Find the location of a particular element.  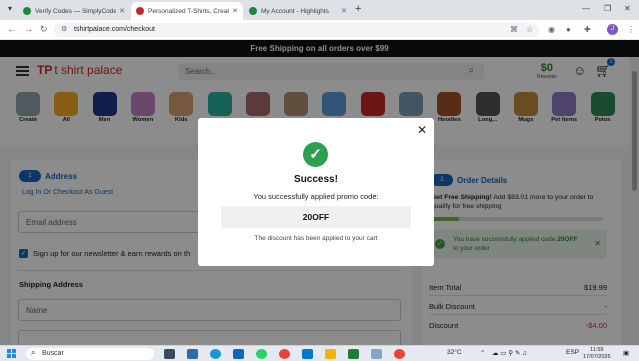

reload-icon: ↻ is located at coordinates (44, 29).